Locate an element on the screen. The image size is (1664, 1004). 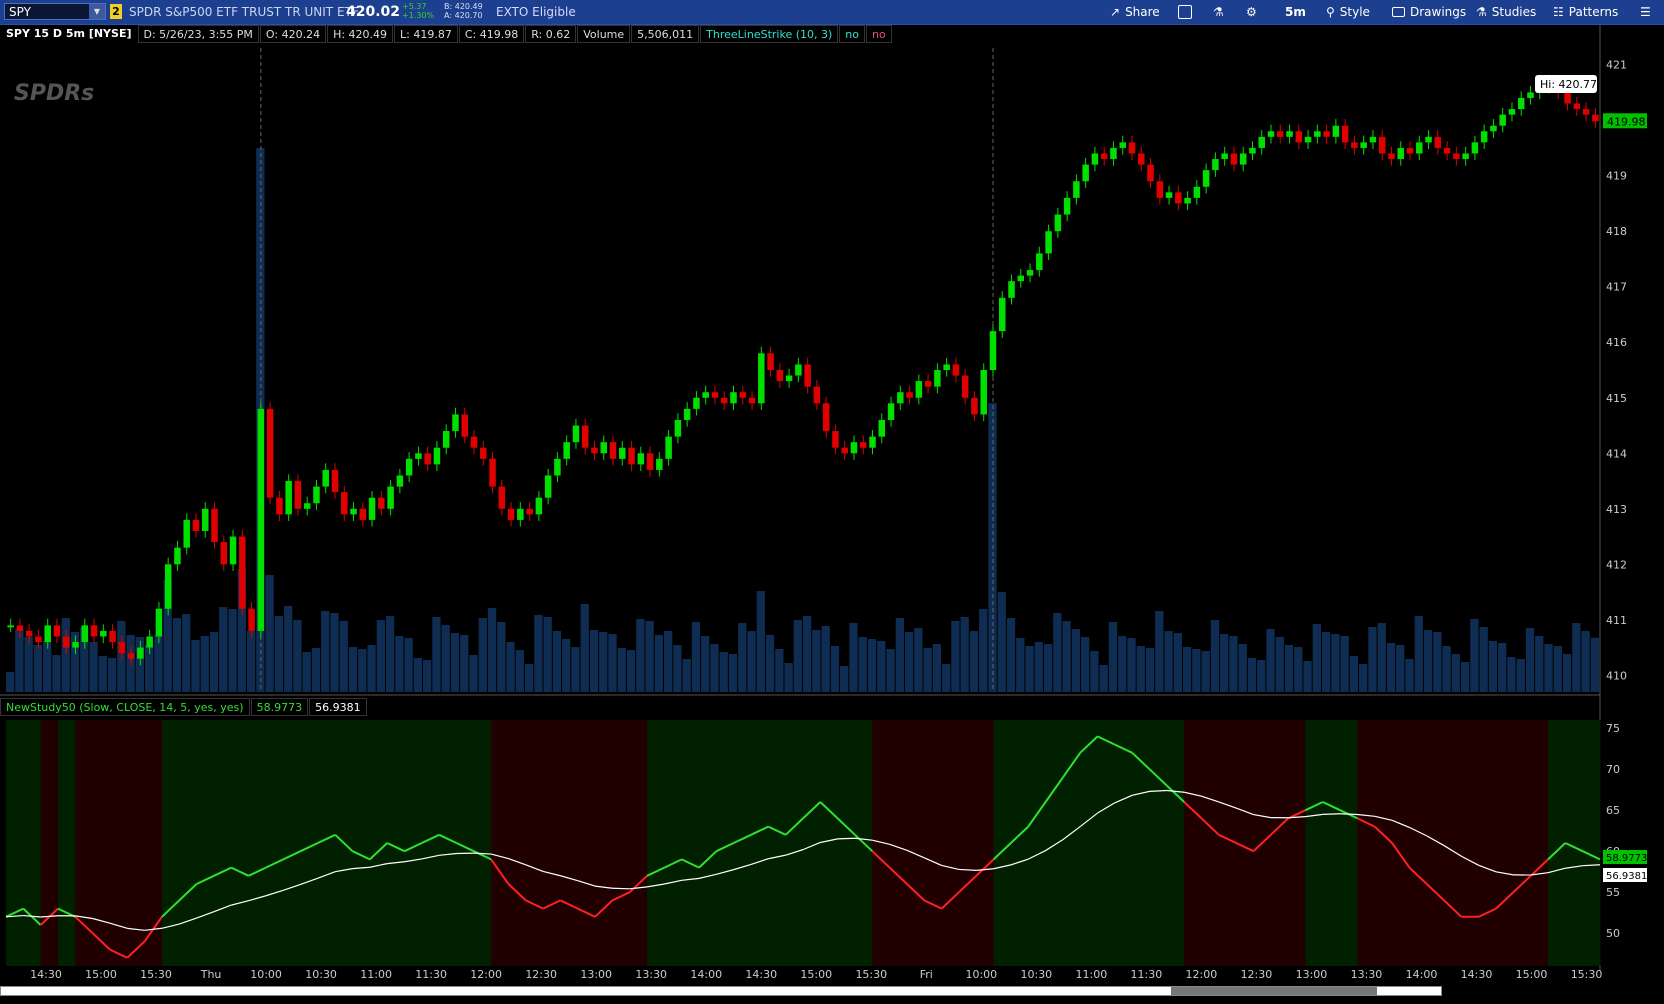
last-price-text: 419.98 is located at coordinates (1626, 121).